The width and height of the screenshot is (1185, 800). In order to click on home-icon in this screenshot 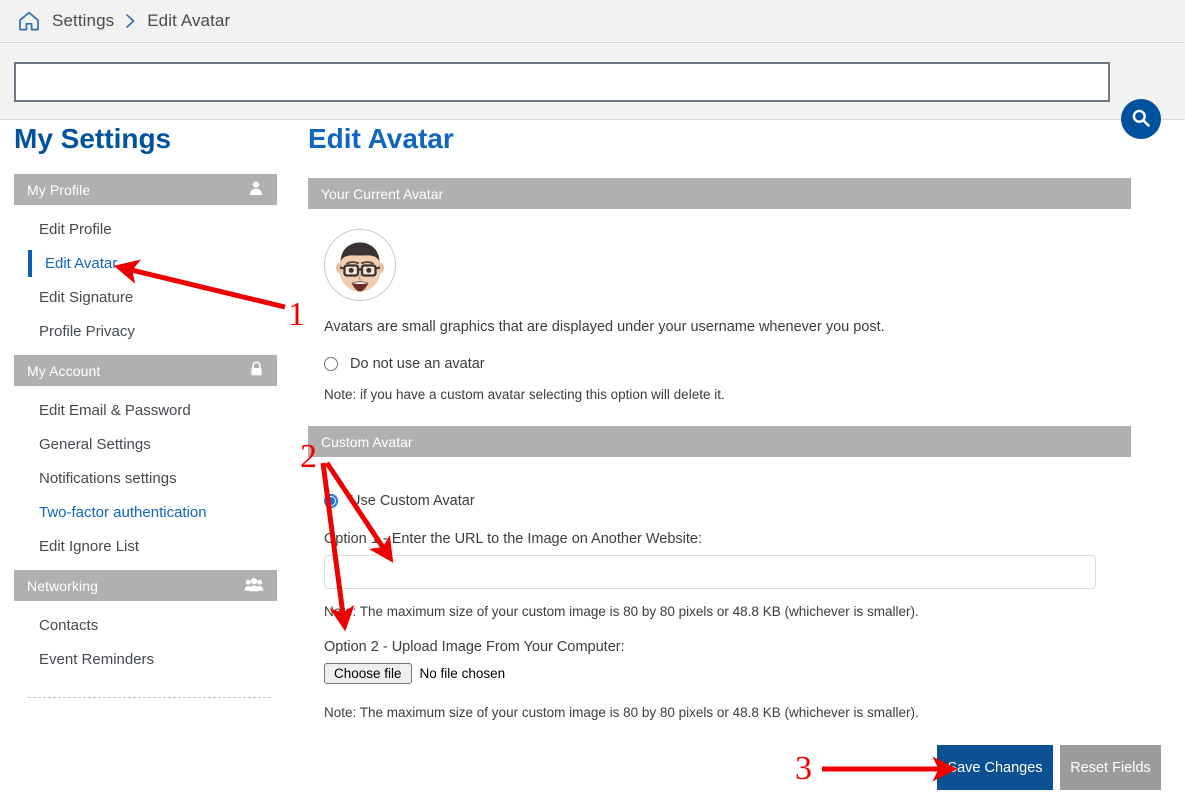, I will do `click(34, 21)`.